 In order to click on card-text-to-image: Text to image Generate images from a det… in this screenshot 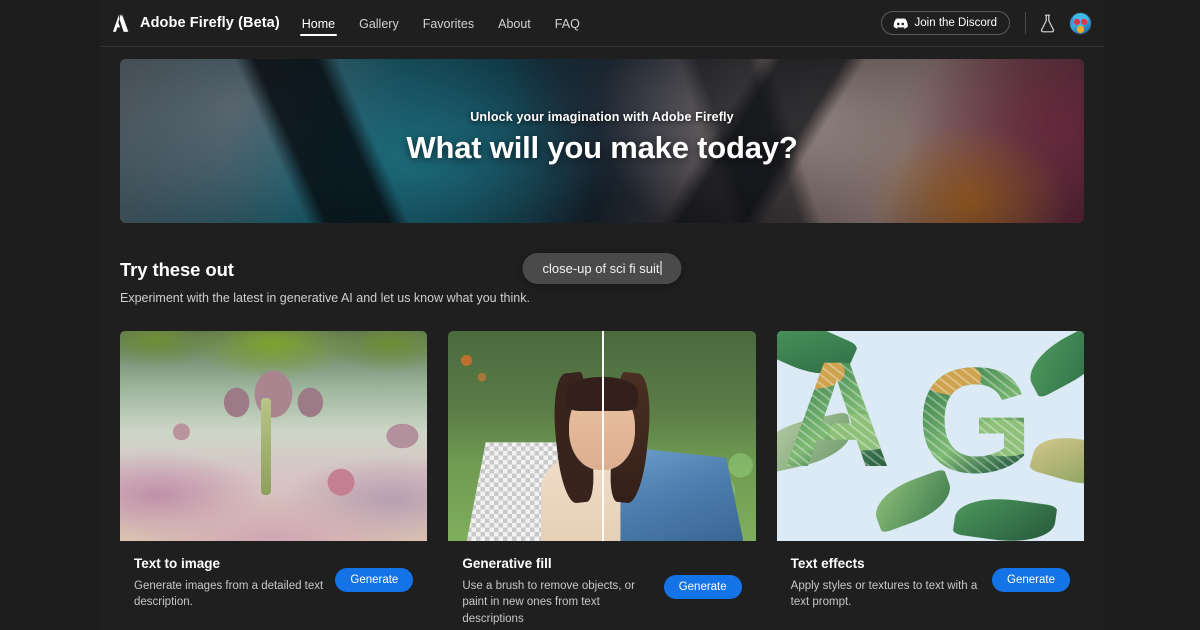, I will do `click(274, 479)`.